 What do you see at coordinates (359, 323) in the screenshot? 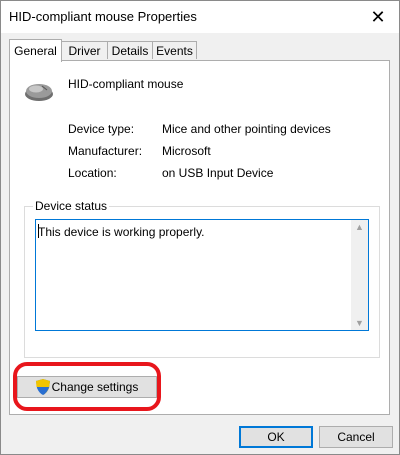
I see `scroll-down-icon: ▼` at bounding box center [359, 323].